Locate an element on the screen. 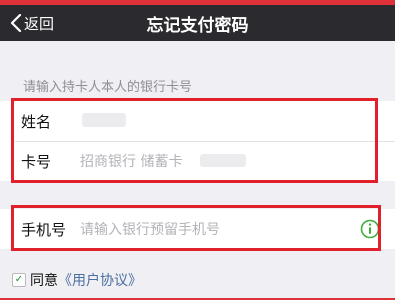 The image size is (395, 300). user-agreement-link: 《用户协议》 is located at coordinates (100, 280).